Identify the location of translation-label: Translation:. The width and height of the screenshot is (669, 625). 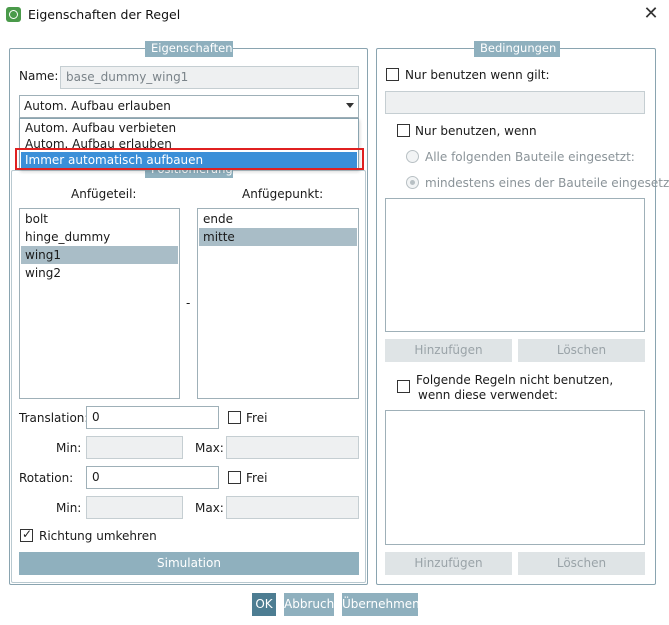
(54, 418).